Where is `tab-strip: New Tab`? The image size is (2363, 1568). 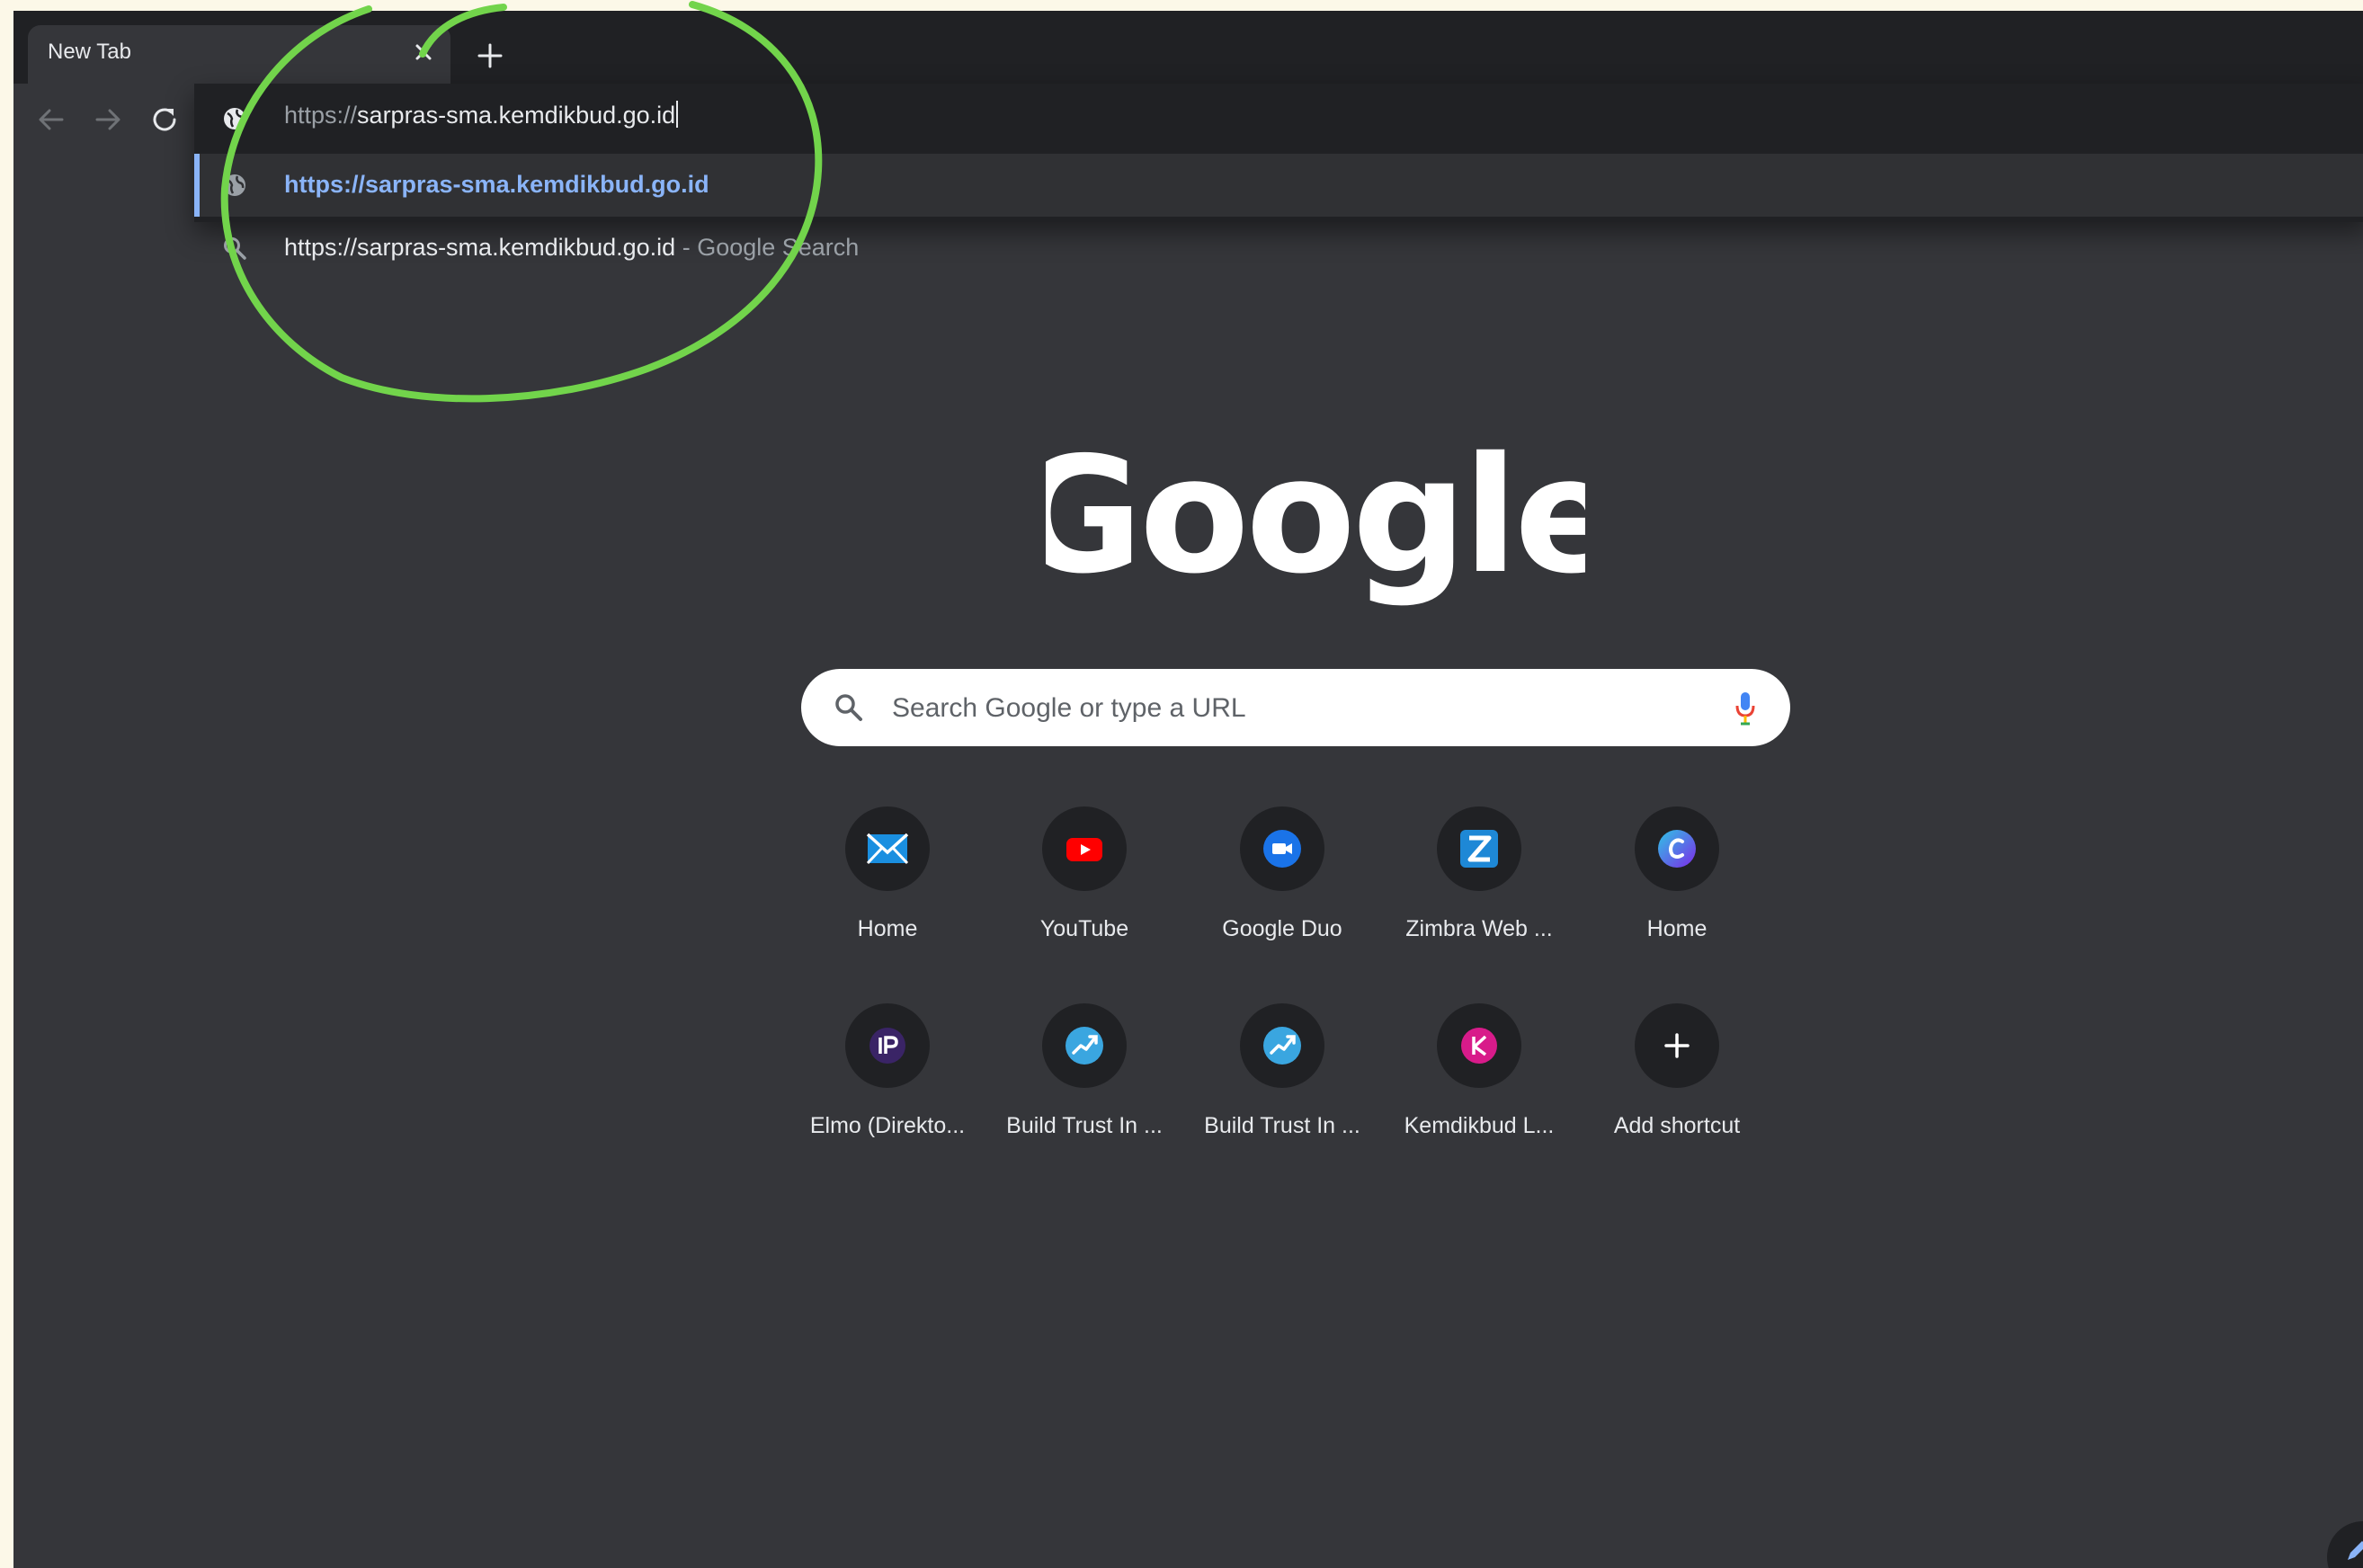
tab-strip: New Tab is located at coordinates (1188, 48).